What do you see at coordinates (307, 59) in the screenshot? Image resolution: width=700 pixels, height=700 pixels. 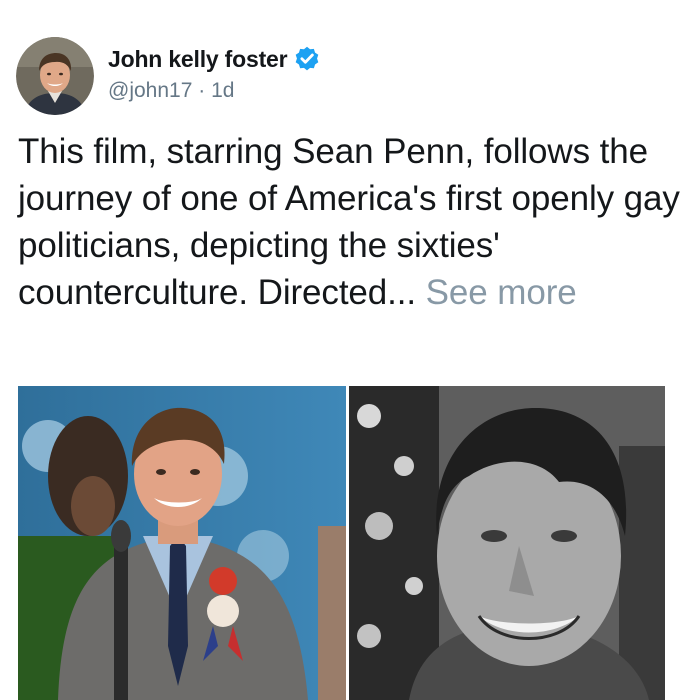 I see `verified-badge-icon` at bounding box center [307, 59].